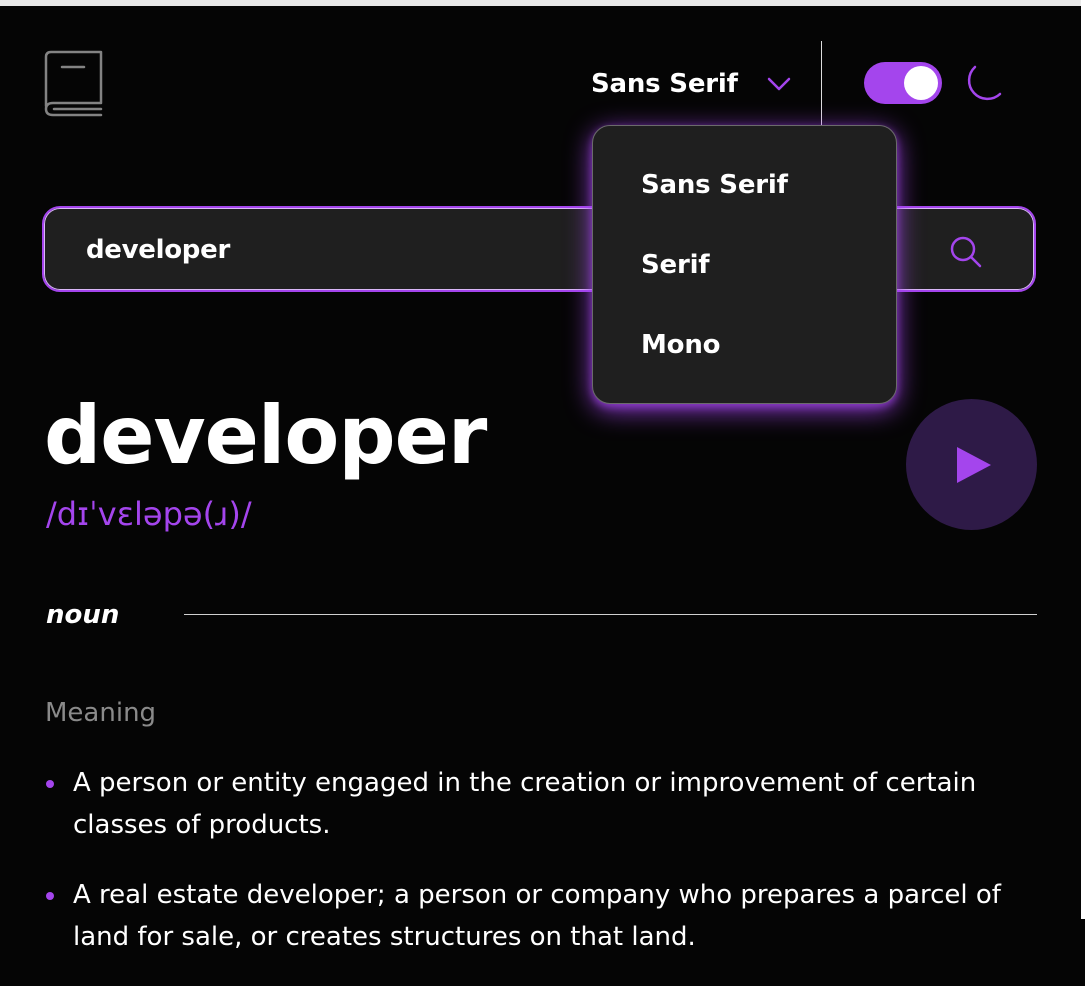 This screenshot has width=1085, height=986. What do you see at coordinates (966, 252) in the screenshot?
I see `search-icon` at bounding box center [966, 252].